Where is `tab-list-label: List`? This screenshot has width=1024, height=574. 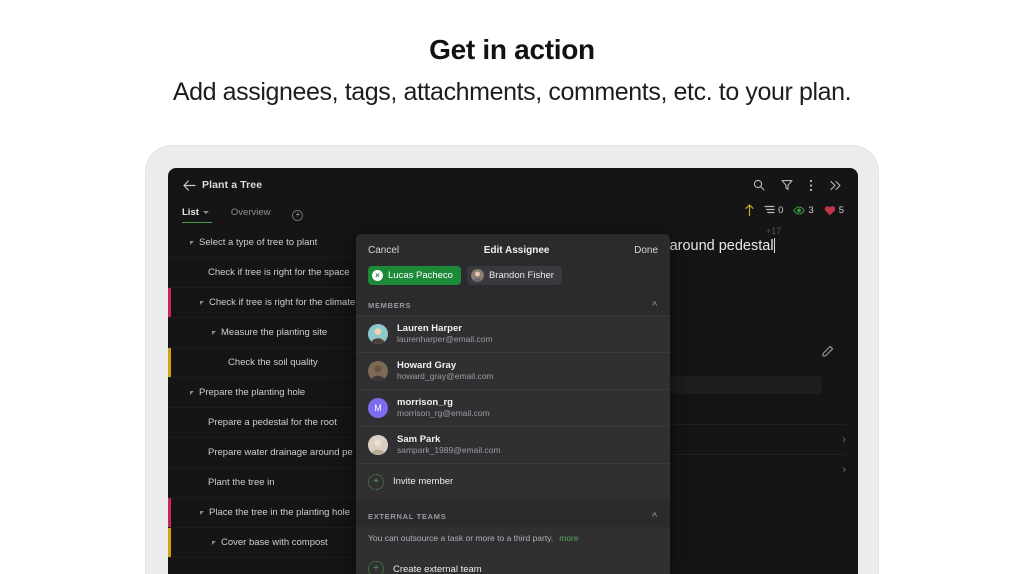
tab-list-label: List is located at coordinates (190, 212).